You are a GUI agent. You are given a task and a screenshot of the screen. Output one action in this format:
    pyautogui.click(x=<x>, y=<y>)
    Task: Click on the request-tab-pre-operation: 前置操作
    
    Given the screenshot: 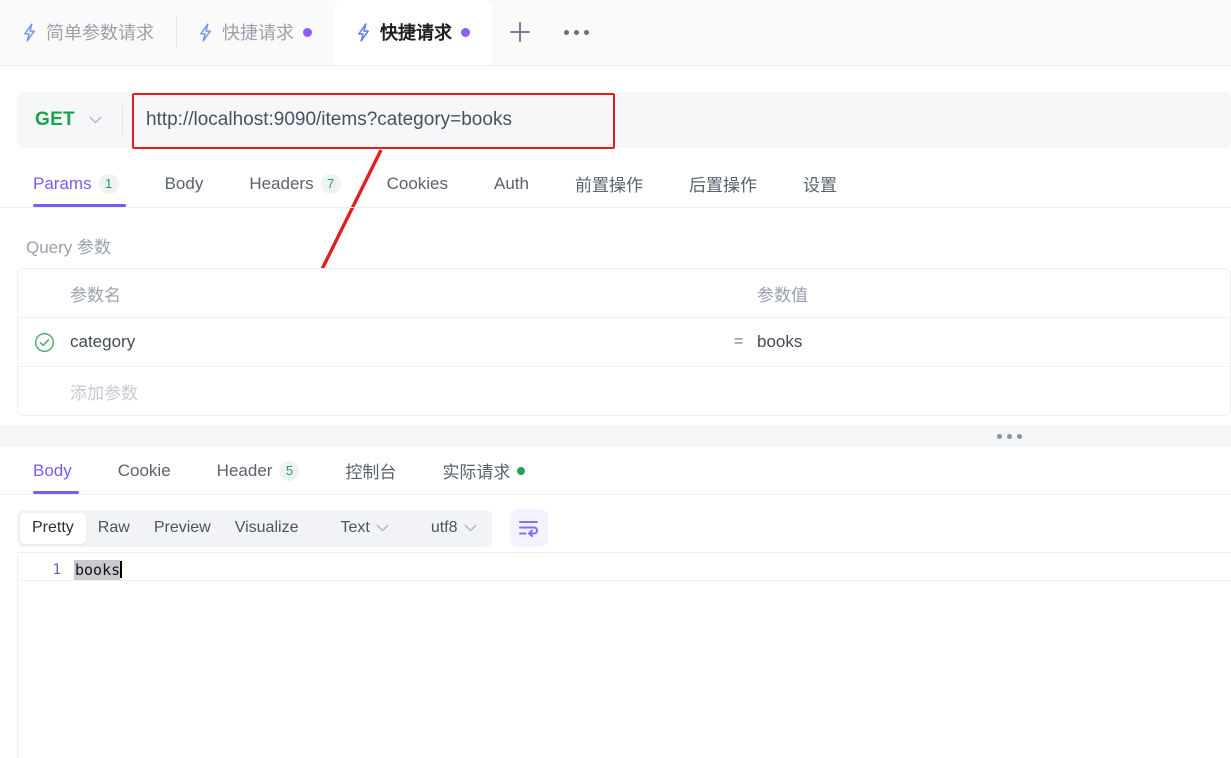 What is the action you would take?
    pyautogui.click(x=609, y=183)
    